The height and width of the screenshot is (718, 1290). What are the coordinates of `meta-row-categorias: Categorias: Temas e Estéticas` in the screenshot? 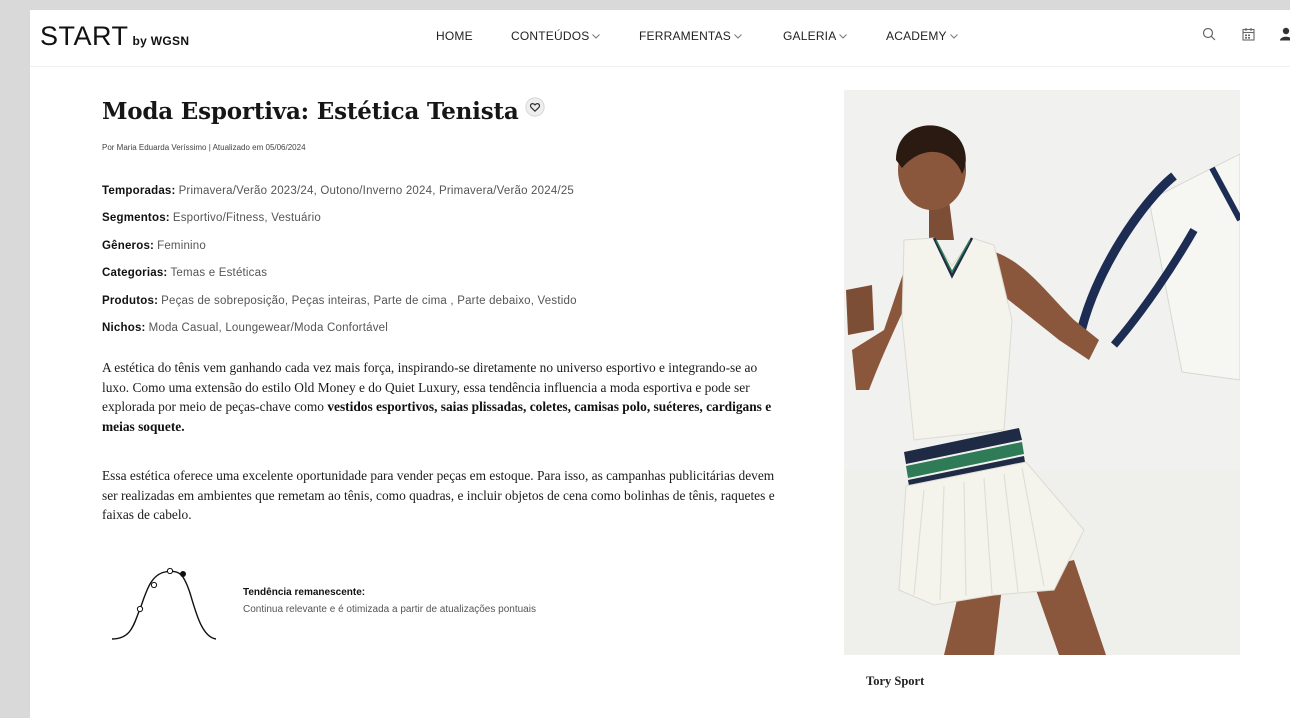 It's located at (452, 280).